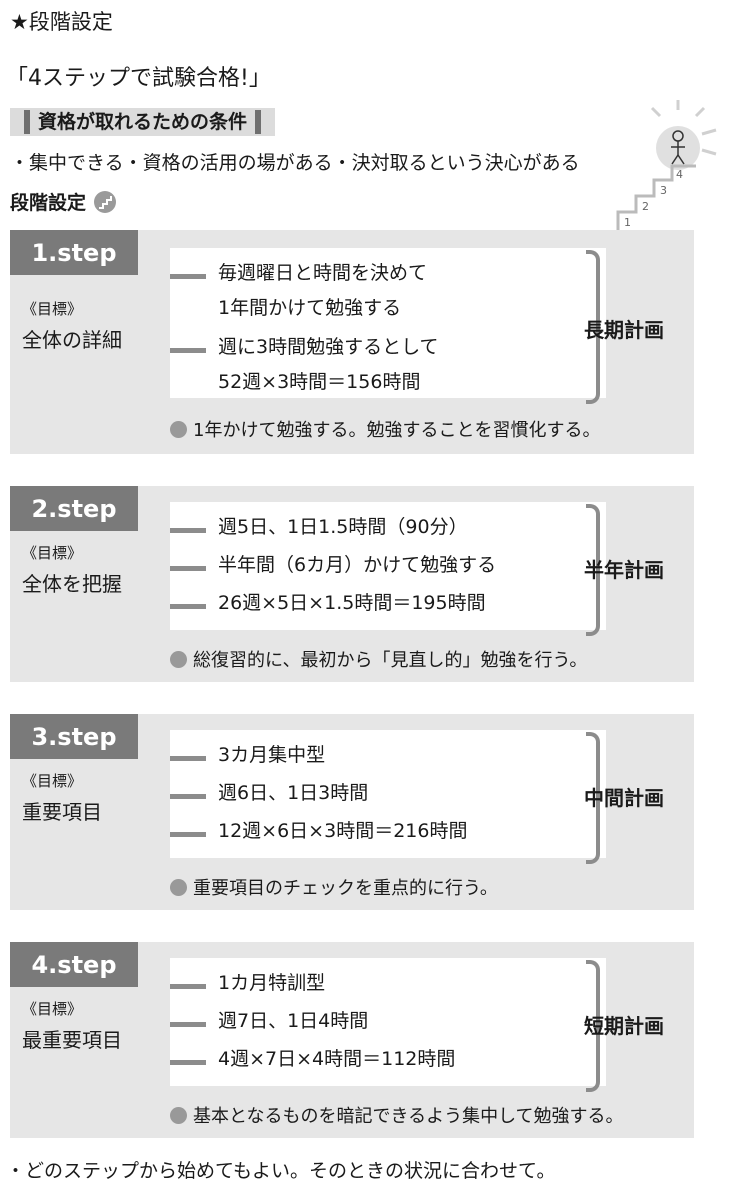 The width and height of the screenshot is (732, 1186). I want to click on period-label: 半年計画, so click(624, 570).